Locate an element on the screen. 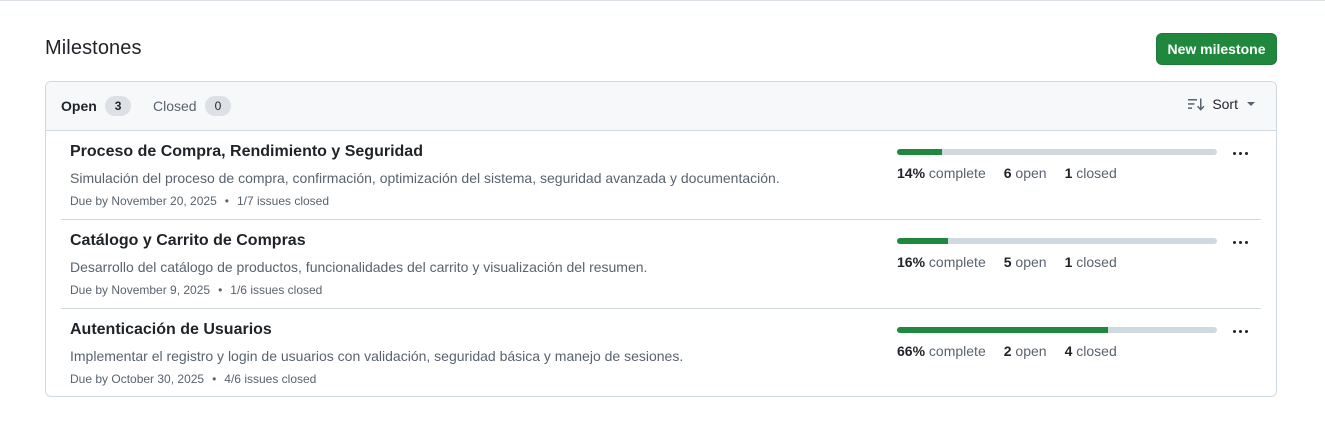 The width and height of the screenshot is (1325, 440). new-milestone-button: New milestone is located at coordinates (1216, 49).